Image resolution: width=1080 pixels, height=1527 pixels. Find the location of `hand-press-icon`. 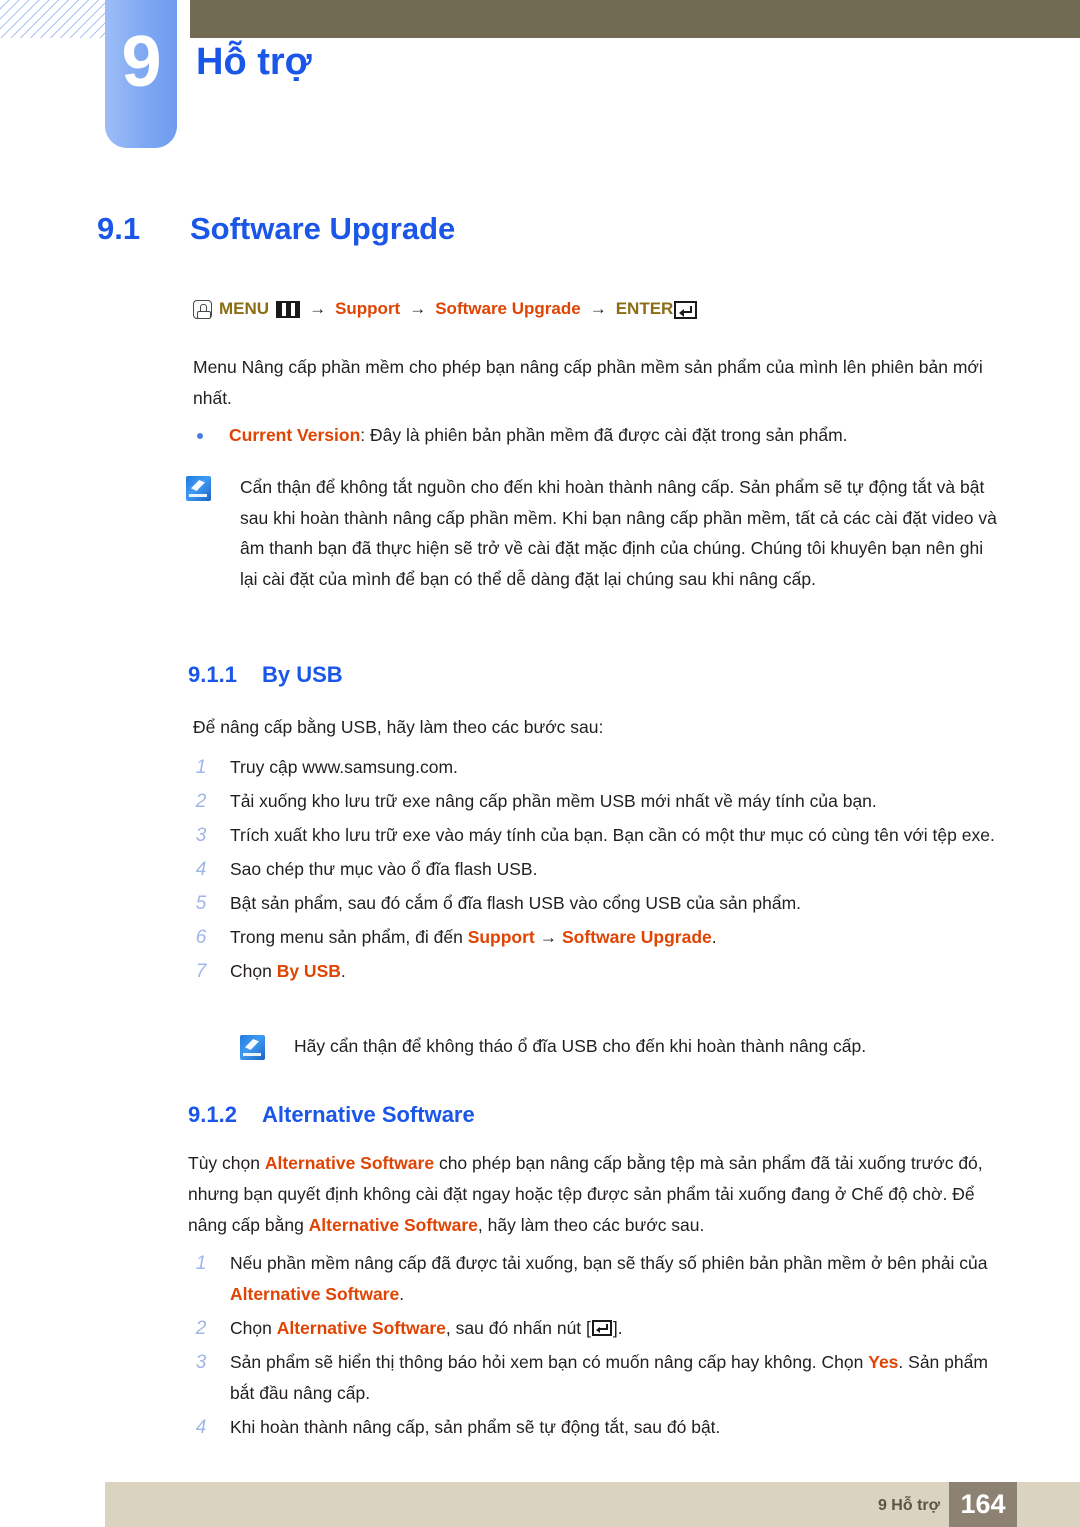

hand-press-icon is located at coordinates (202, 309).